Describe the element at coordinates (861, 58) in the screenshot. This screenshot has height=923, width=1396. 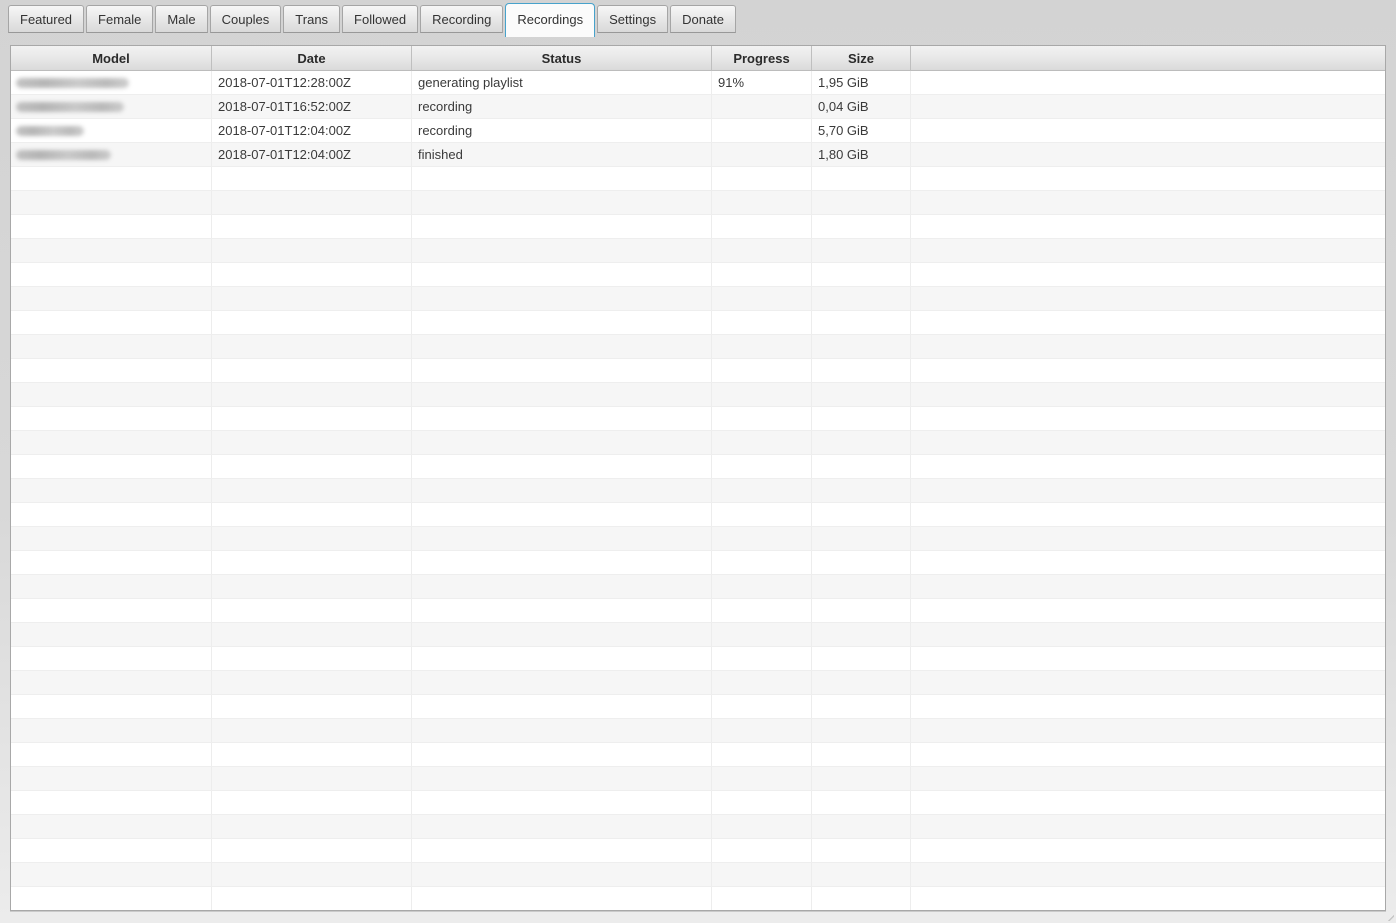
I see `column-header-size: Size` at that location.